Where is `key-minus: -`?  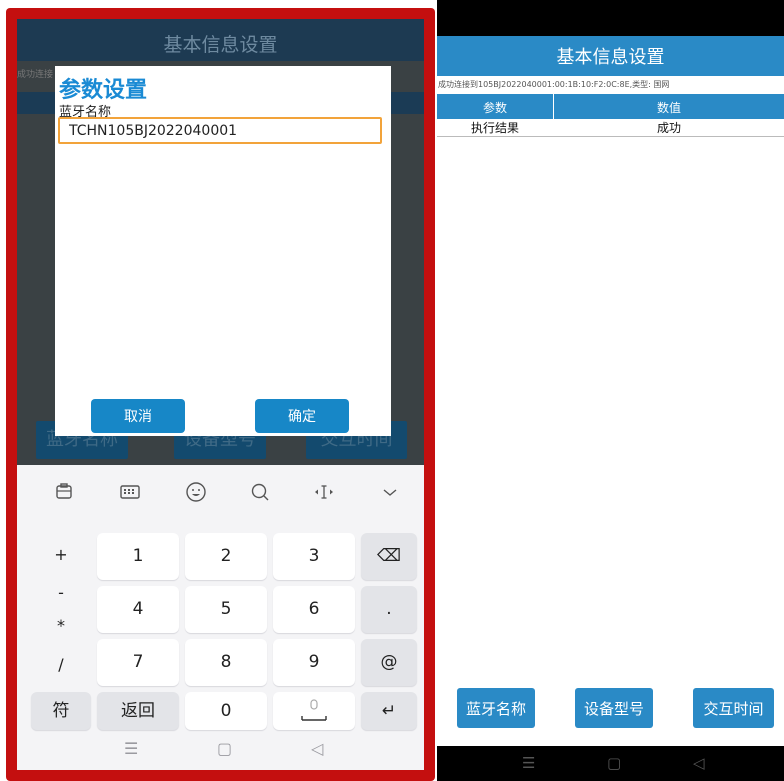 key-minus: - is located at coordinates (61, 592).